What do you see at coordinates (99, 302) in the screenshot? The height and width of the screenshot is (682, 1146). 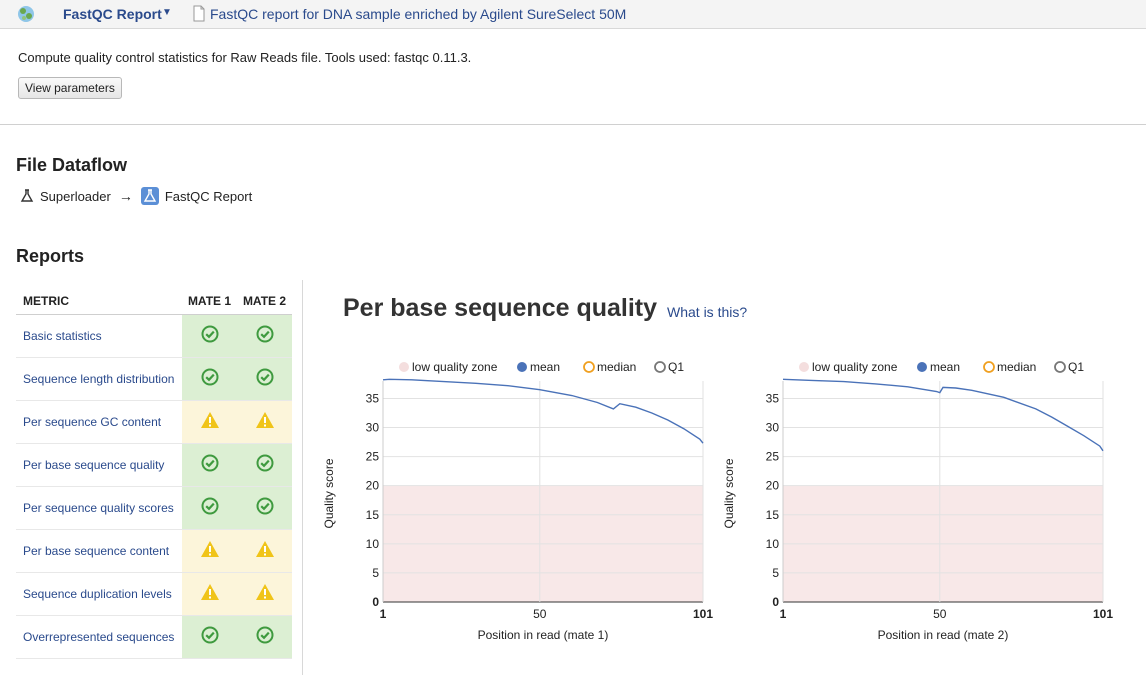 I see `column-header-metric: METRIC` at bounding box center [99, 302].